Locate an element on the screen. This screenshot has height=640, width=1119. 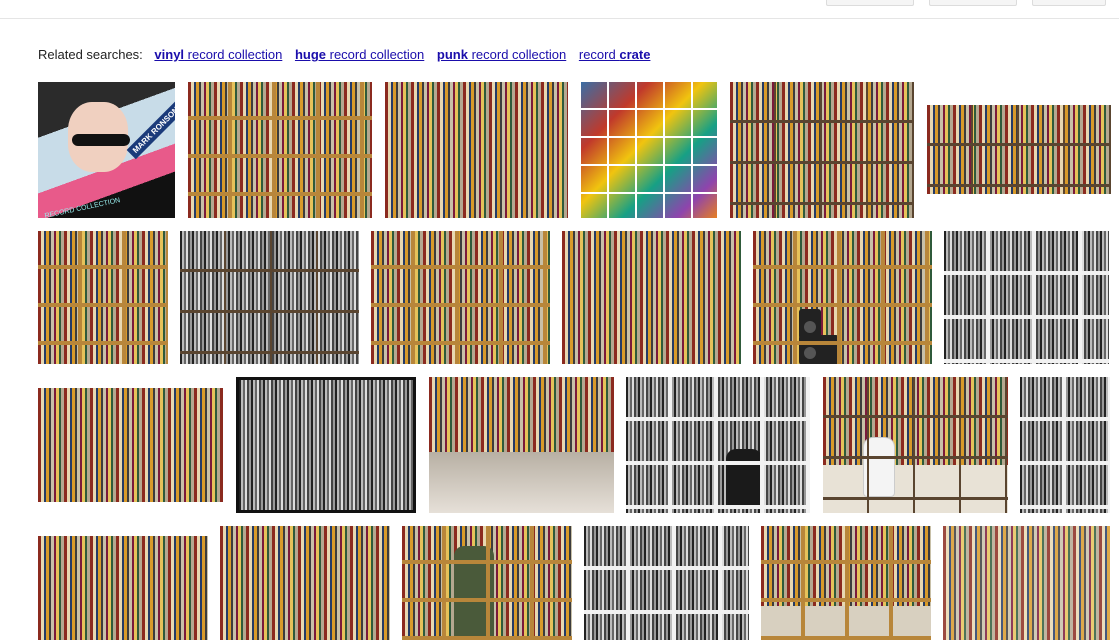
album-subtitle: RECORD COLLECTION is located at coordinates (82, 207).